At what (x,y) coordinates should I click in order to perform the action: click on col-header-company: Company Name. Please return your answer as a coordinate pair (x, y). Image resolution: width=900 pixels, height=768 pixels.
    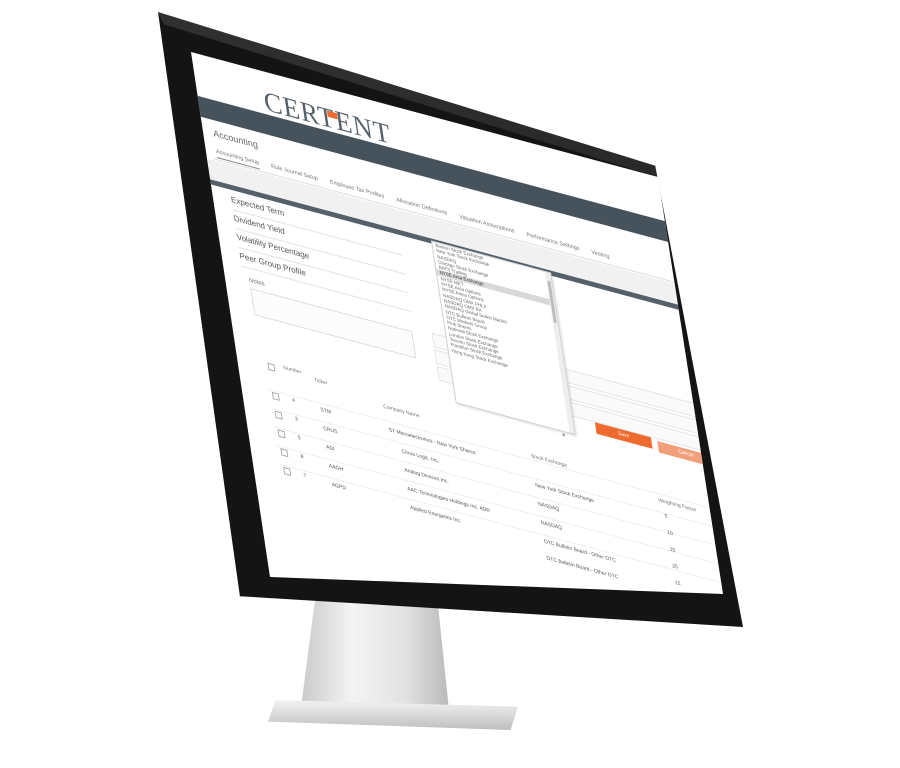
    Looking at the image, I should click on (401, 412).